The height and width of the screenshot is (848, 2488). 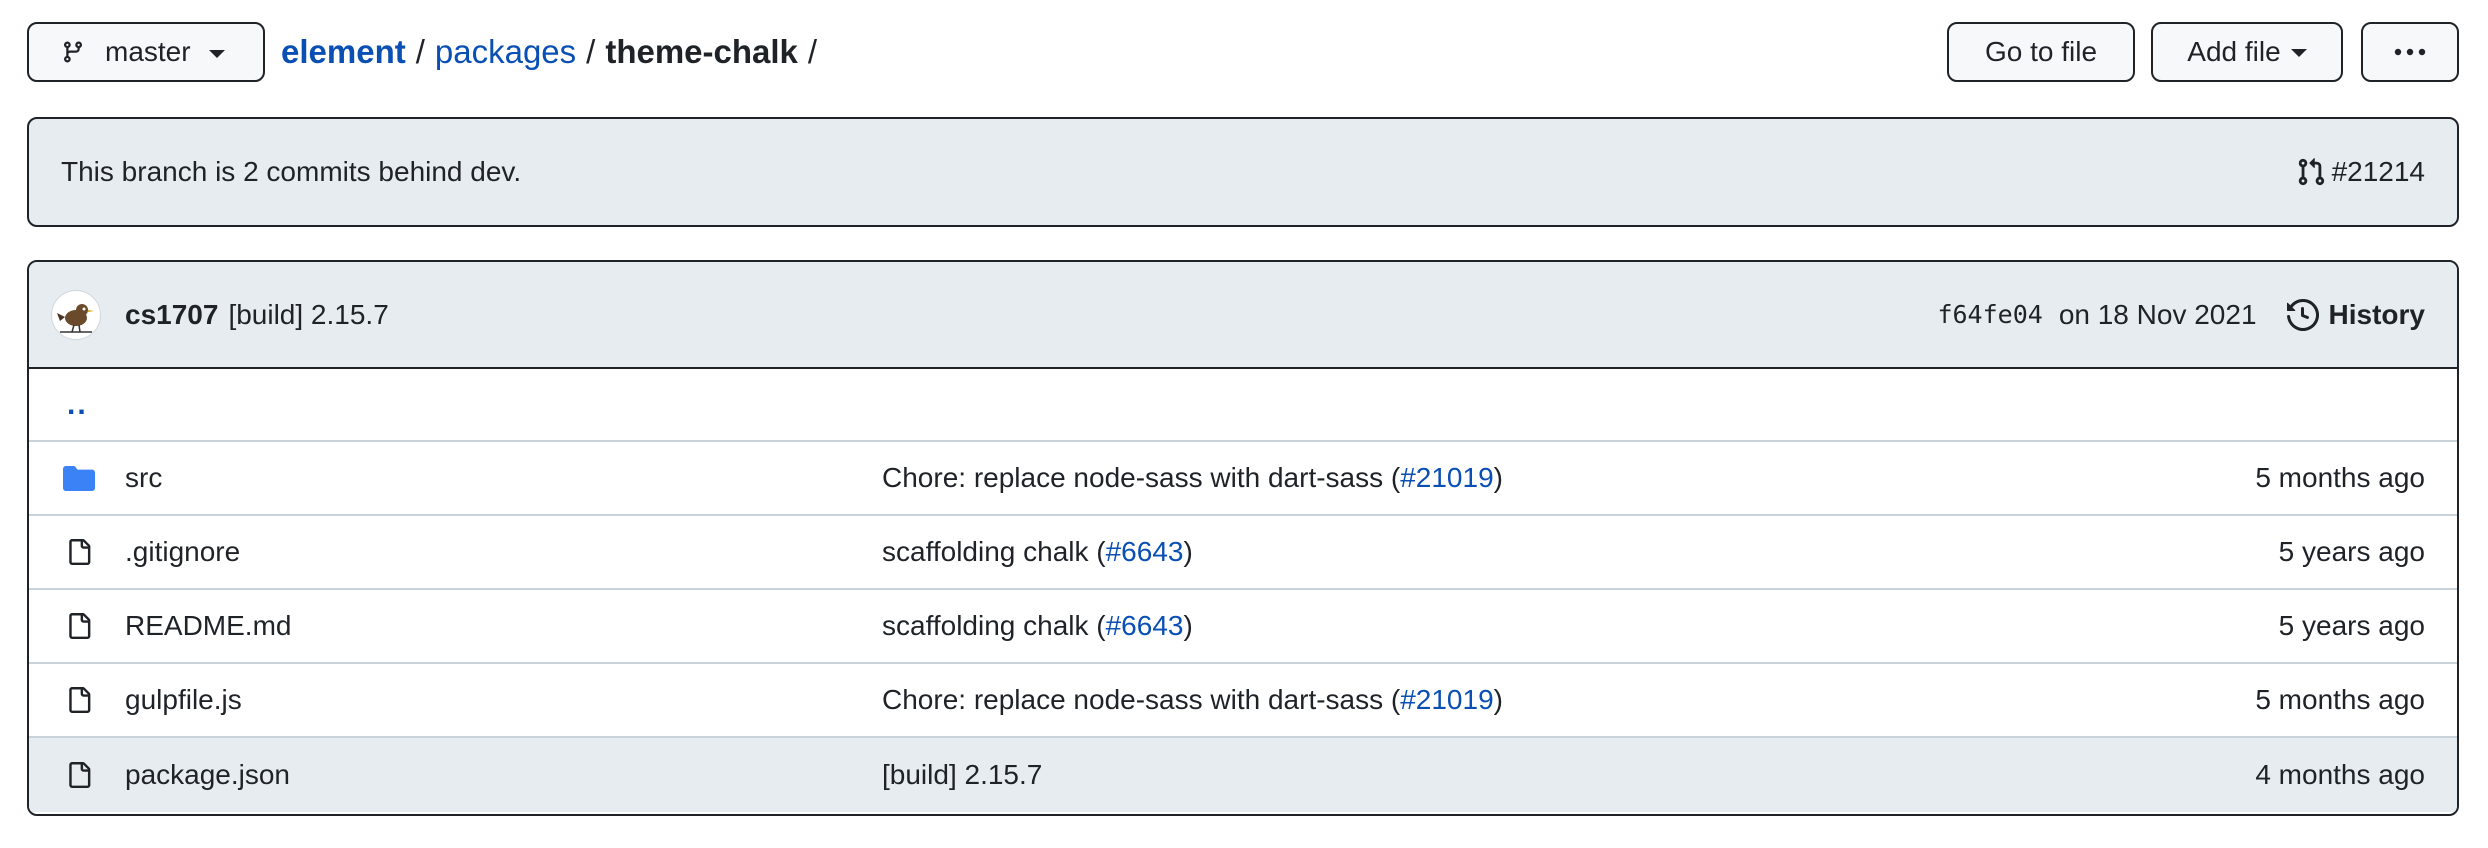 I want to click on pull-request-link: #21214, so click(x=2360, y=172).